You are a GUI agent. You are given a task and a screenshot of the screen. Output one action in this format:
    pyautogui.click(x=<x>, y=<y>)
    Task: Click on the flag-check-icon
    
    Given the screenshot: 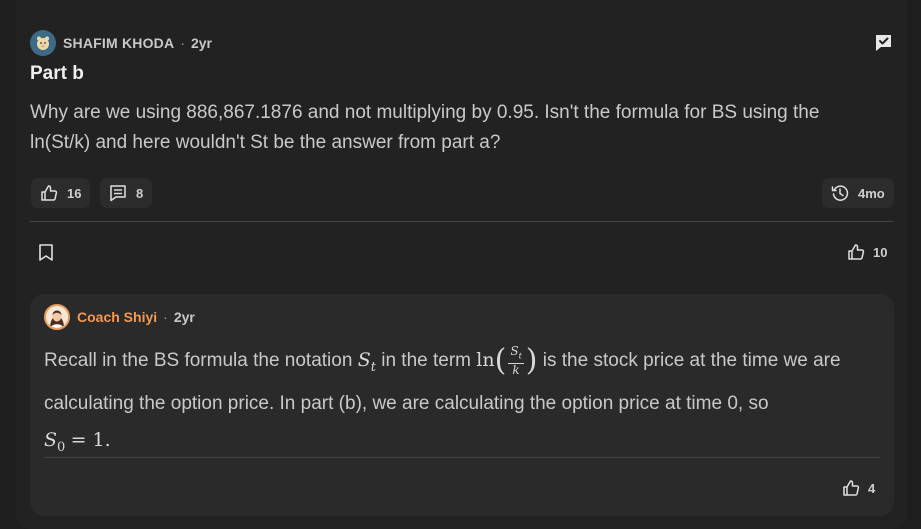 What is the action you would take?
    pyautogui.click(x=883, y=43)
    